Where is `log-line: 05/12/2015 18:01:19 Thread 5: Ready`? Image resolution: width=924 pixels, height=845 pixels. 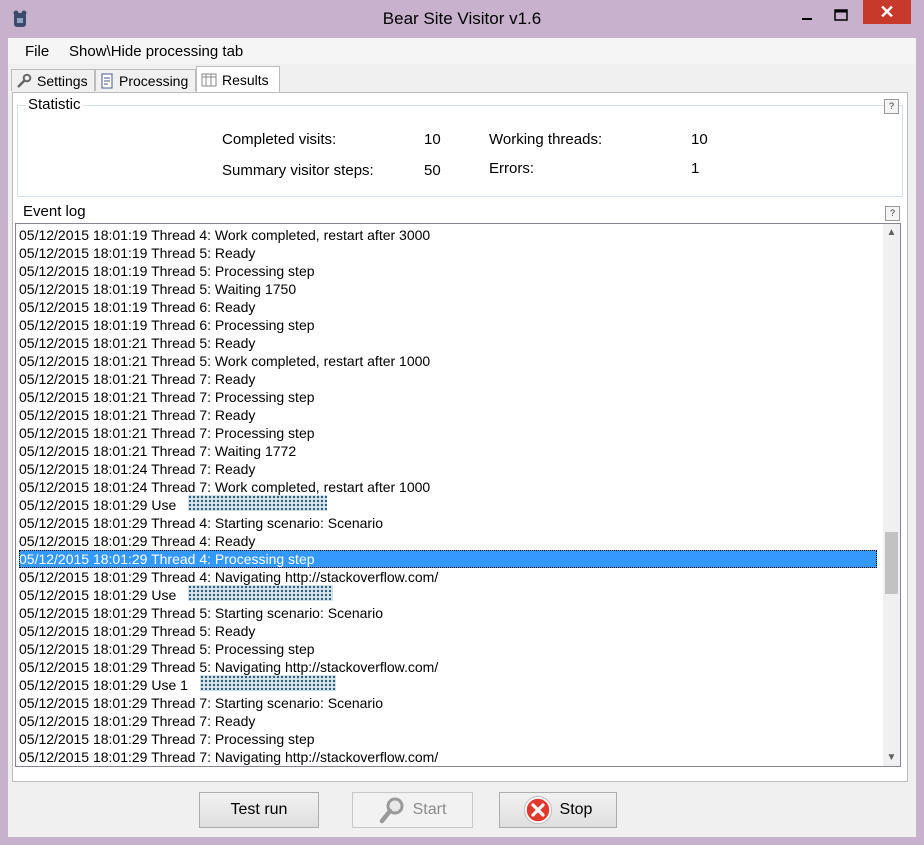
log-line: 05/12/2015 18:01:19 Thread 5: Ready is located at coordinates (448, 253).